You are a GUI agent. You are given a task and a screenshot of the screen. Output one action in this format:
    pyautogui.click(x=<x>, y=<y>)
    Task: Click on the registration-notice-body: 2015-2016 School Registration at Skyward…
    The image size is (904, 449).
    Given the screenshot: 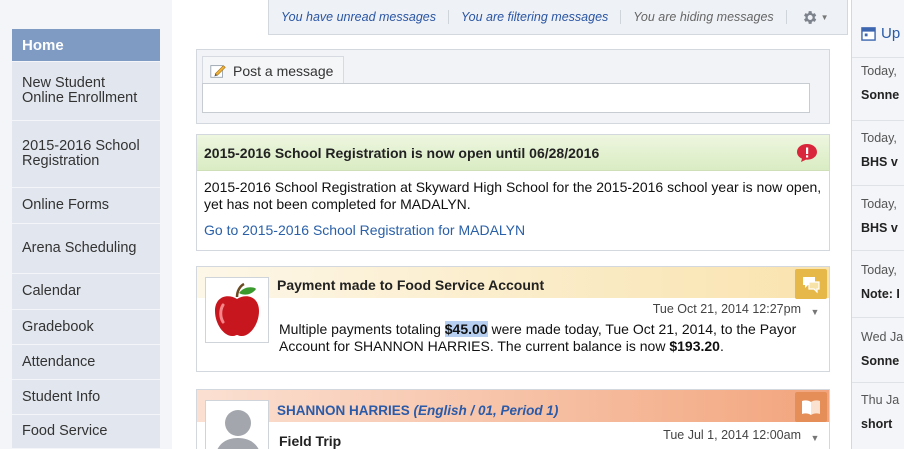 What is the action you would take?
    pyautogui.click(x=513, y=195)
    